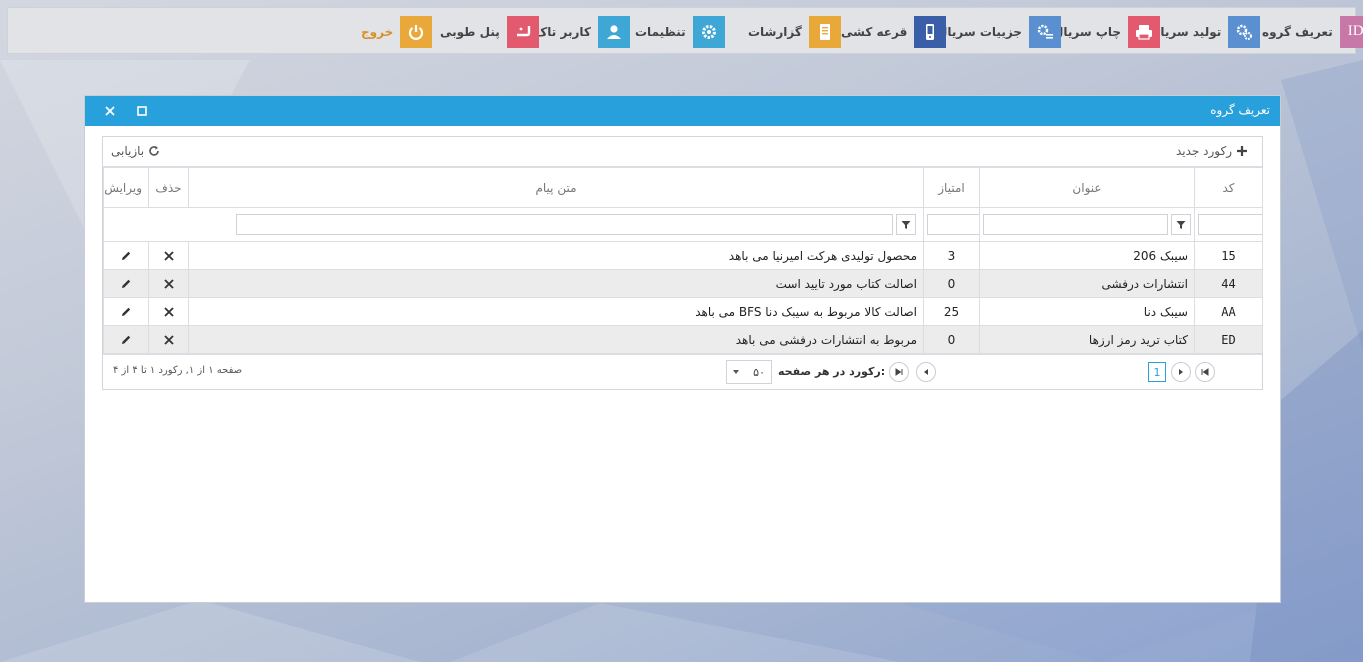 This screenshot has height=662, width=1363. I want to click on column-header-title: عنوان, so click(1087, 187).